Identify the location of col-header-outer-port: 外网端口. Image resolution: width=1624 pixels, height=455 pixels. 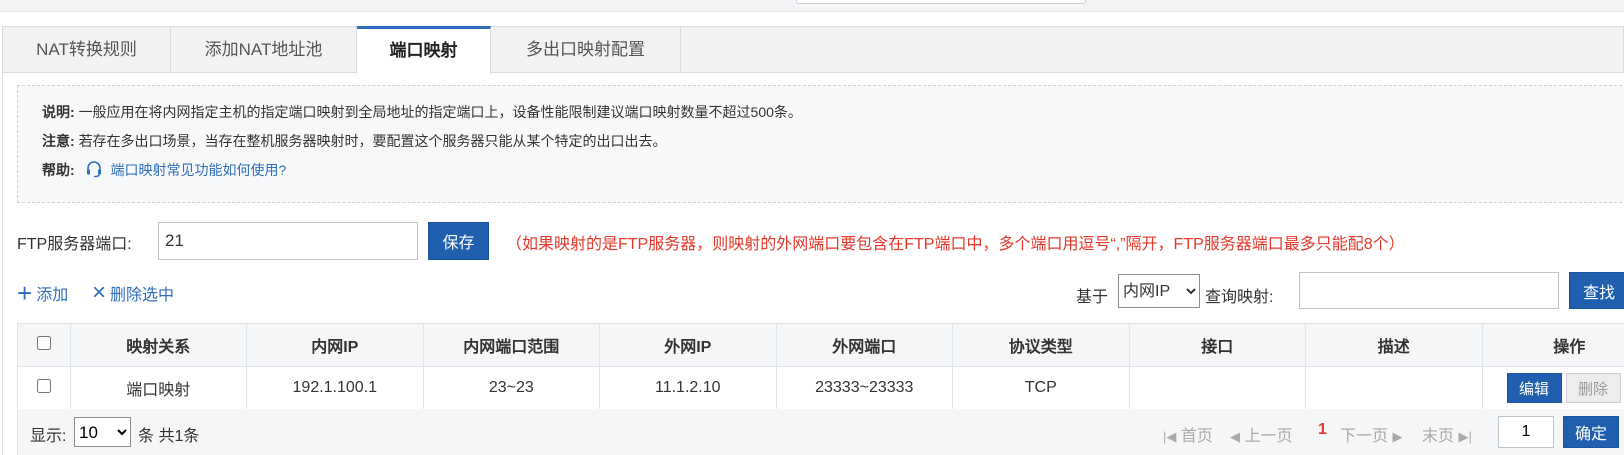
(864, 345).